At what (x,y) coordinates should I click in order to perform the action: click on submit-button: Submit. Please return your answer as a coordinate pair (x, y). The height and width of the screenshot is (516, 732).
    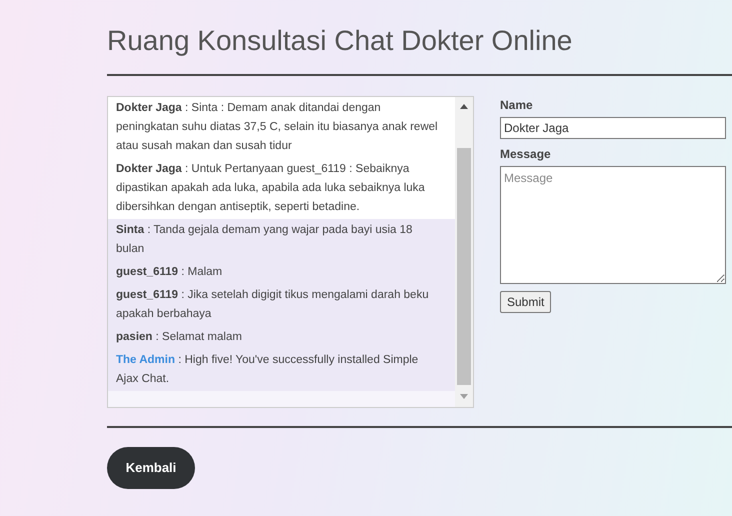
    Looking at the image, I should click on (526, 302).